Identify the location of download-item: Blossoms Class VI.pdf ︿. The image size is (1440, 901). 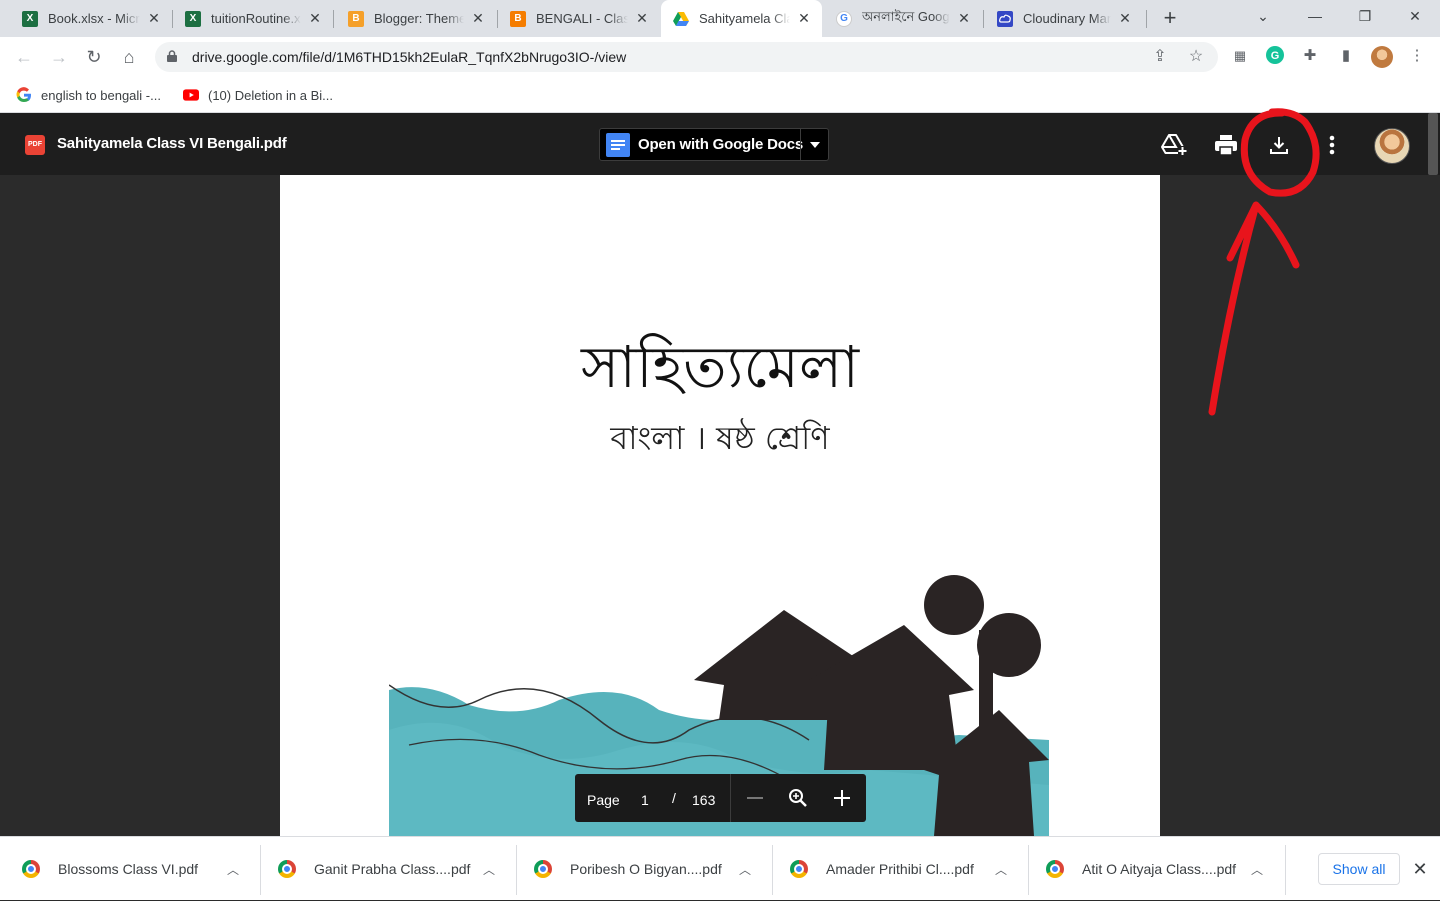
(141, 869).